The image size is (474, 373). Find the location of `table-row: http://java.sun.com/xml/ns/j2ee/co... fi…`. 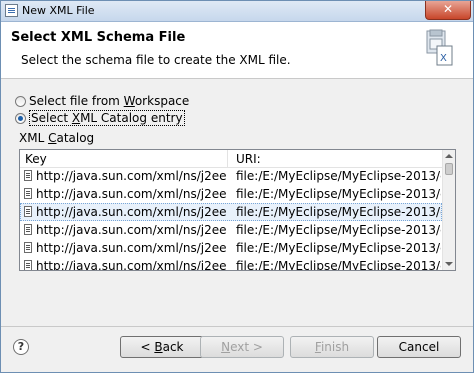

table-row: http://java.sun.com/xml/ns/j2ee/co... fi… is located at coordinates (231, 230).